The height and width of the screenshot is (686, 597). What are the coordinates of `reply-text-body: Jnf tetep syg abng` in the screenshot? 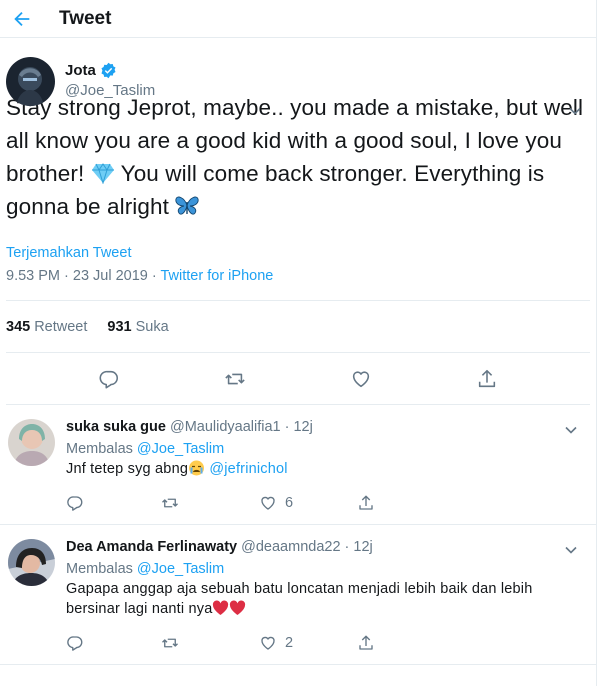 It's located at (127, 469).